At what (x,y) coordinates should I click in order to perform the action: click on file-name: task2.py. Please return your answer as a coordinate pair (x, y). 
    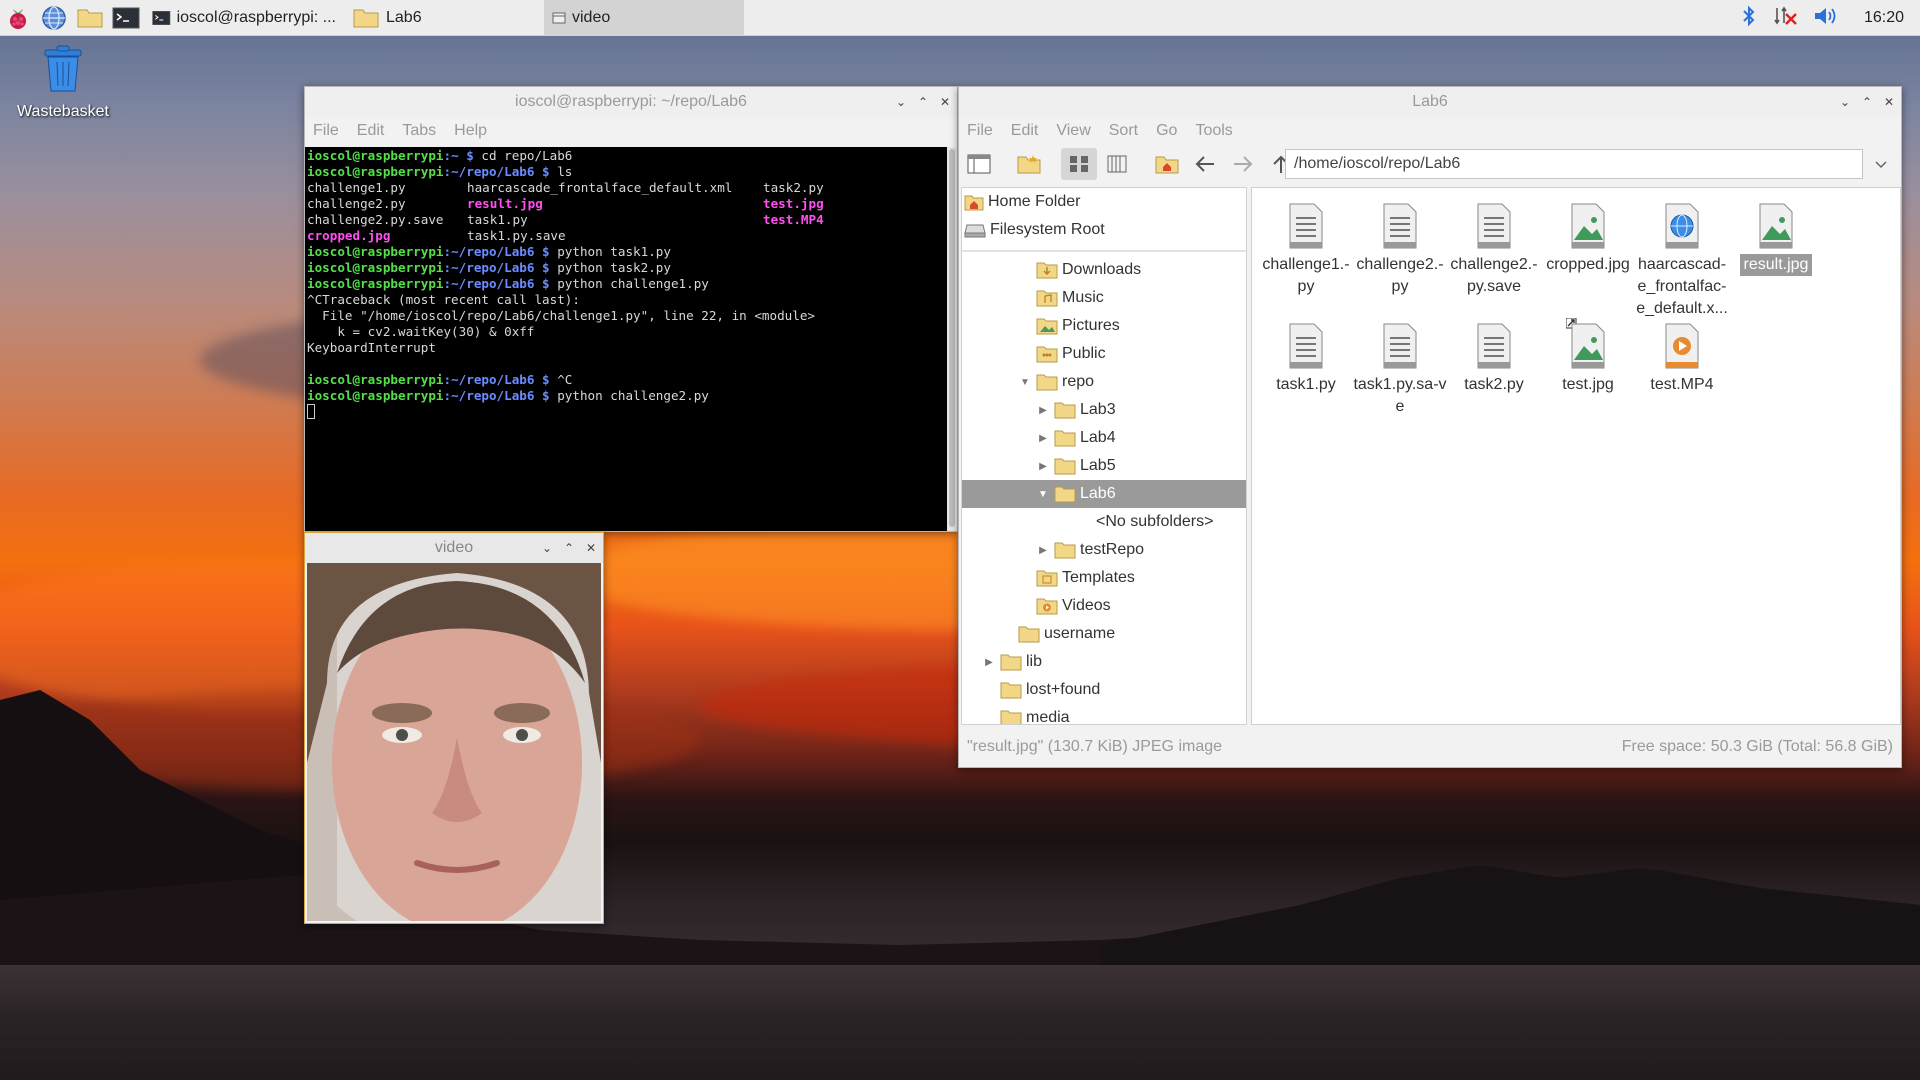
    Looking at the image, I should click on (1494, 384).